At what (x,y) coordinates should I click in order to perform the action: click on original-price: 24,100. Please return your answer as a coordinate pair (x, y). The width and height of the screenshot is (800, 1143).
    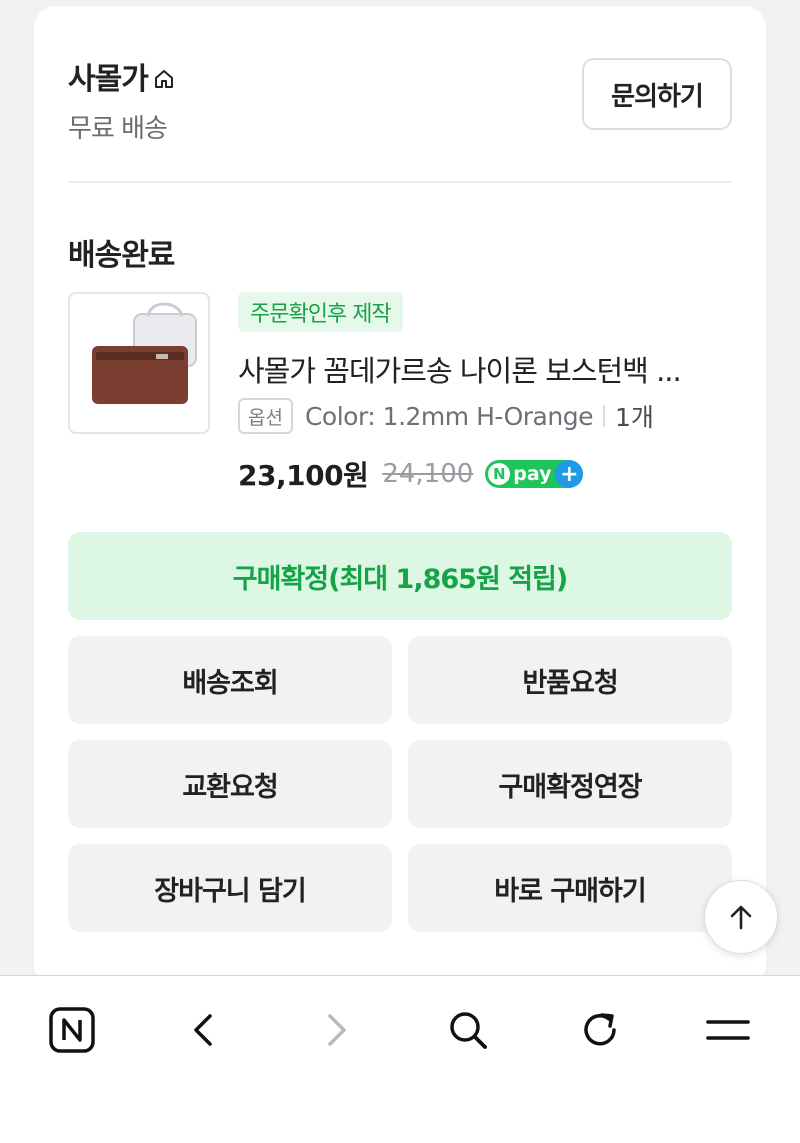
    Looking at the image, I should click on (428, 474).